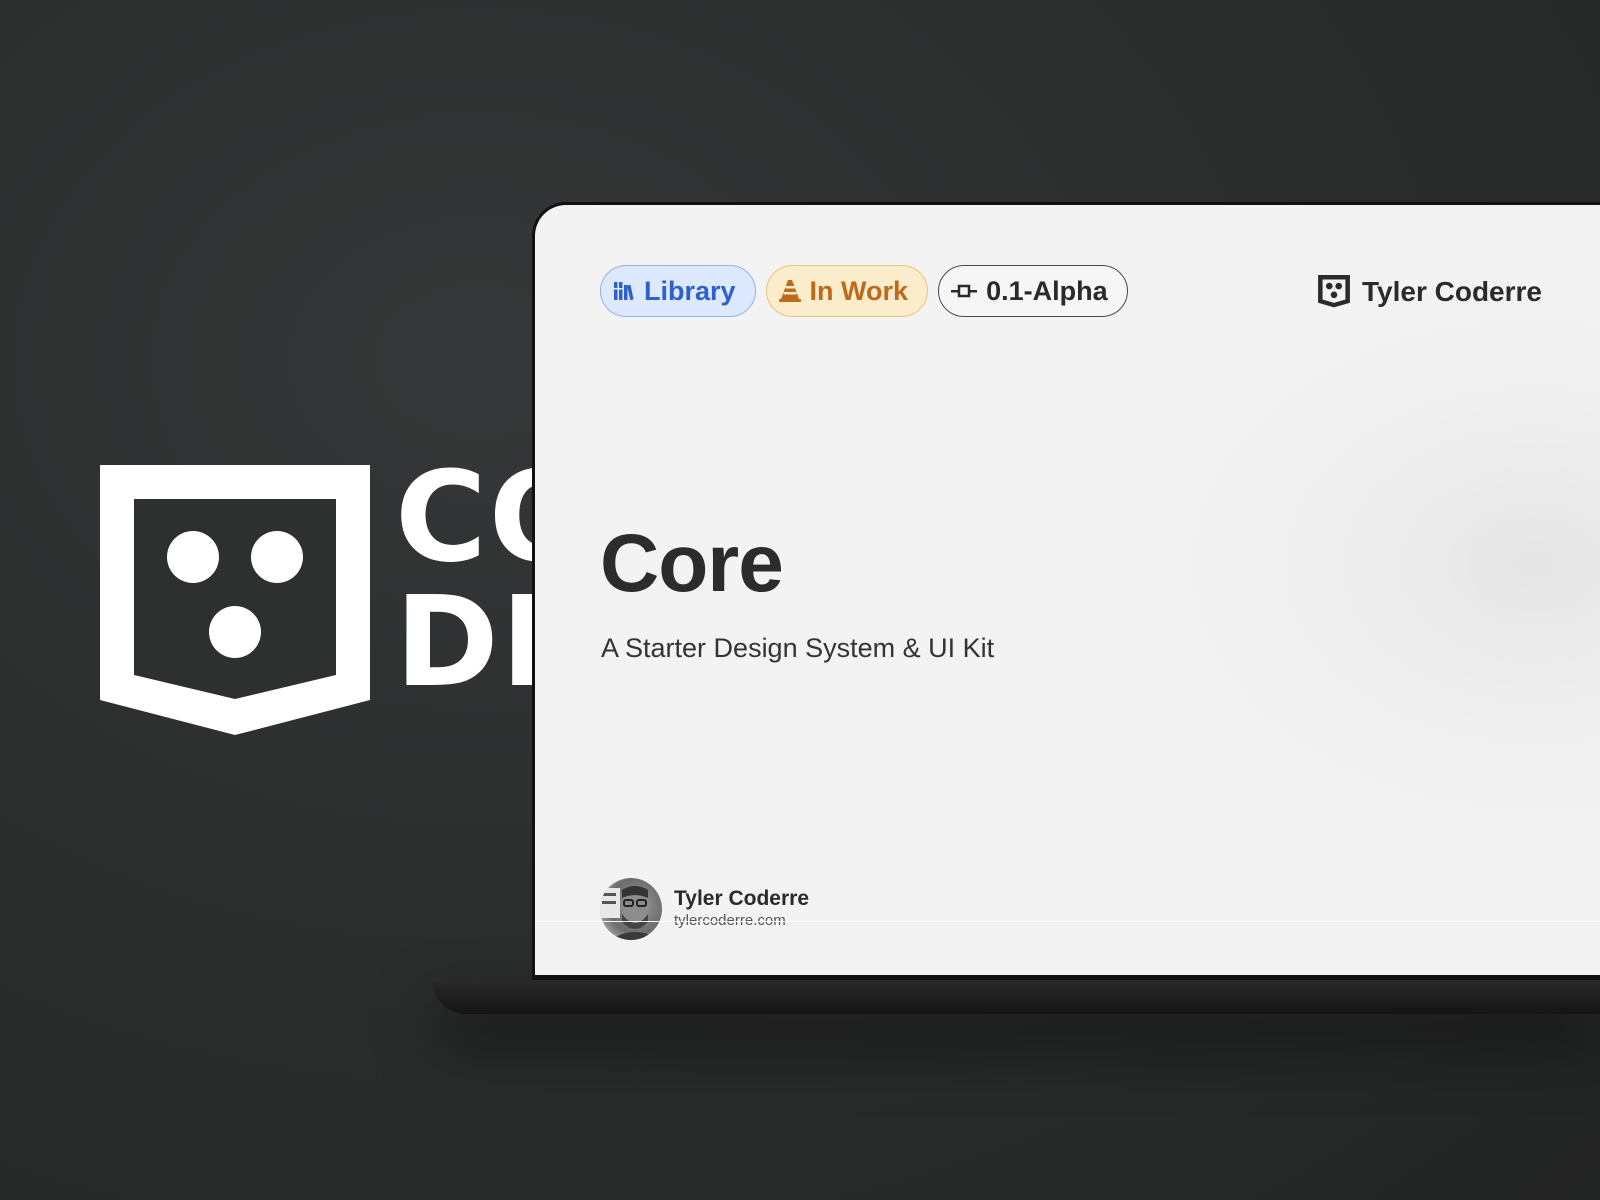 The image size is (1600, 1200). I want to click on brand-name: Tyler Coderre, so click(1452, 291).